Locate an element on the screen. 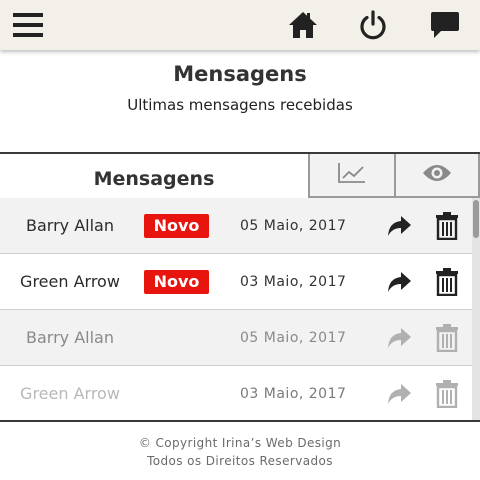 This screenshot has width=480, height=480. message-row: Barry Allan Novo 05 Maio, 2017 is located at coordinates (236, 226).